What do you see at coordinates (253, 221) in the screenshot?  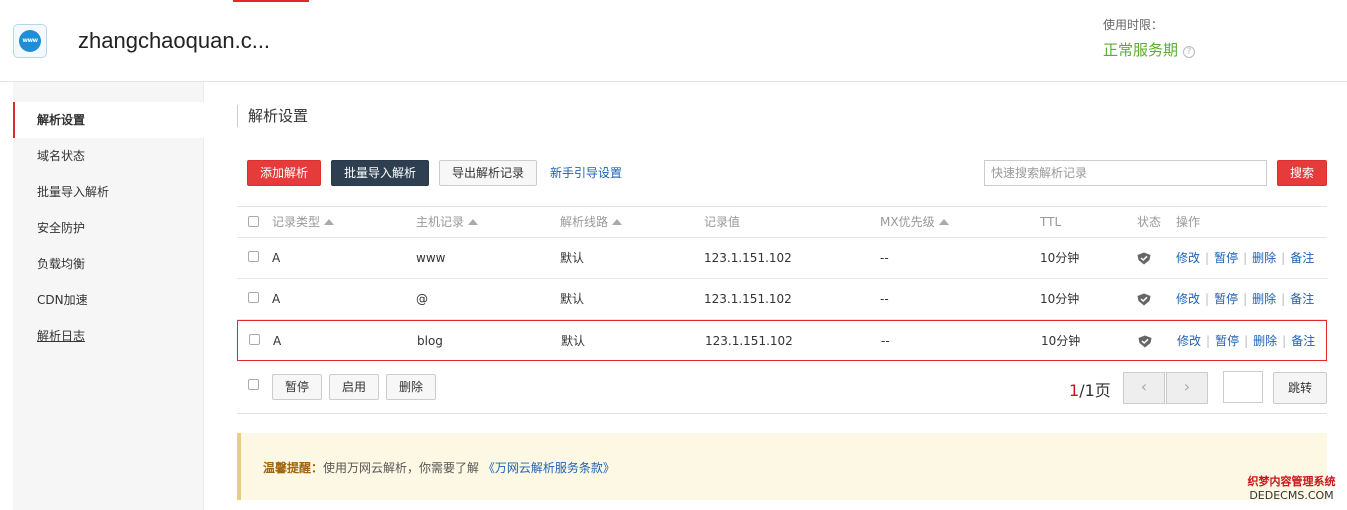 I see `select-all-checkbox` at bounding box center [253, 221].